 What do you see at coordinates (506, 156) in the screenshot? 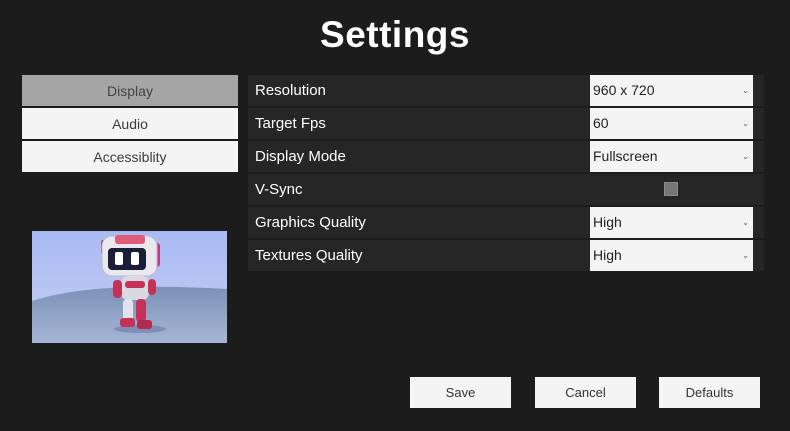
I see `setting-row-display-mode: Display Mode Fullscreen ⌄` at bounding box center [506, 156].